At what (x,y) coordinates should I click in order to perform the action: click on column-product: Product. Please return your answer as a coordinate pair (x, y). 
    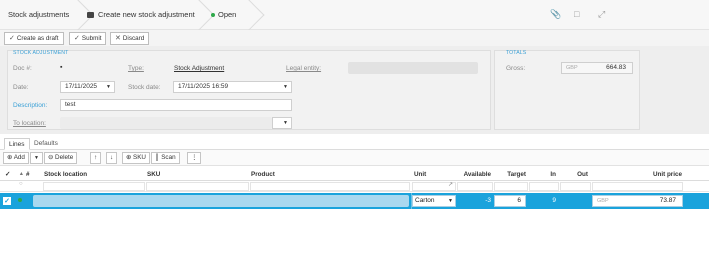
    Looking at the image, I should click on (263, 174).